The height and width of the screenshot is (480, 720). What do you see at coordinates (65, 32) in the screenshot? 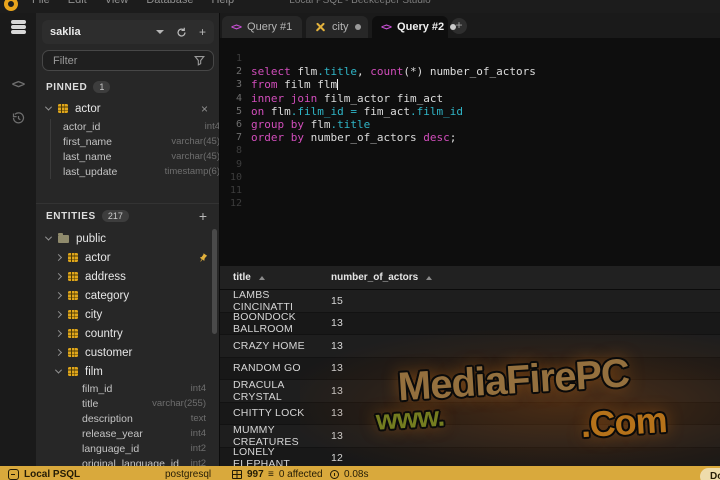
I see `connection-name: saklia` at bounding box center [65, 32].